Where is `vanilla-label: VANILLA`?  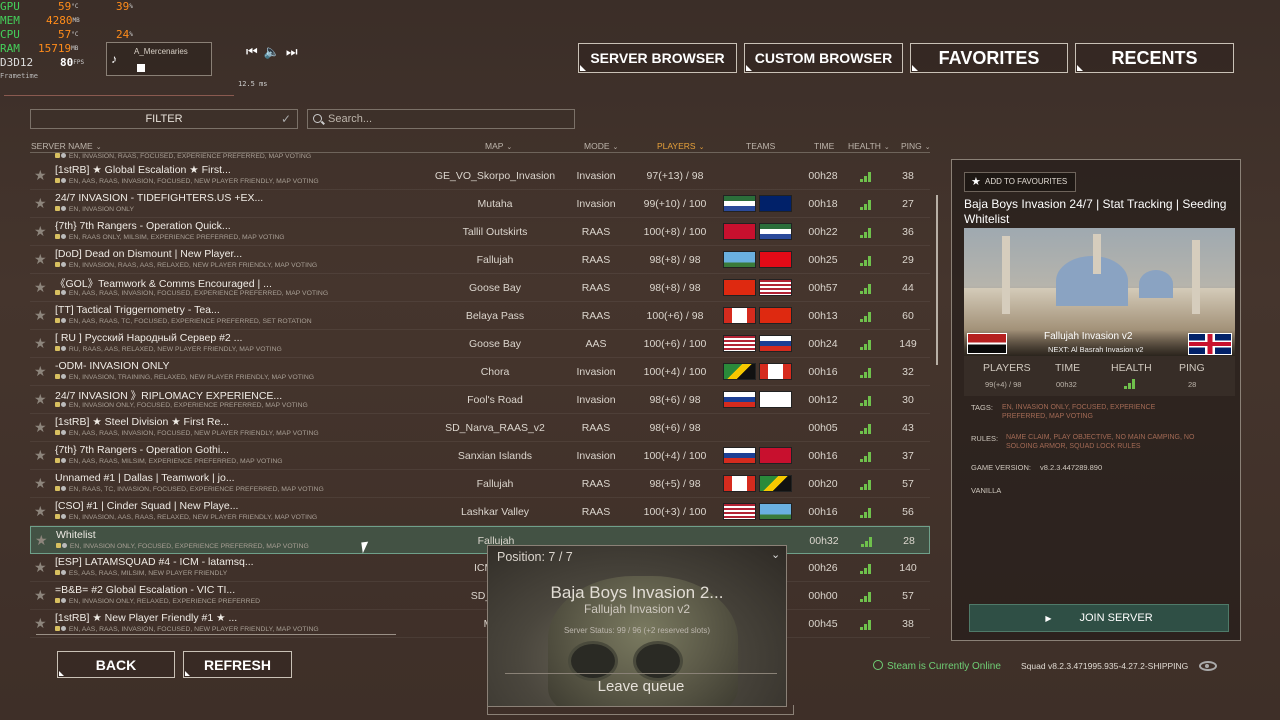
vanilla-label: VANILLA is located at coordinates (986, 490).